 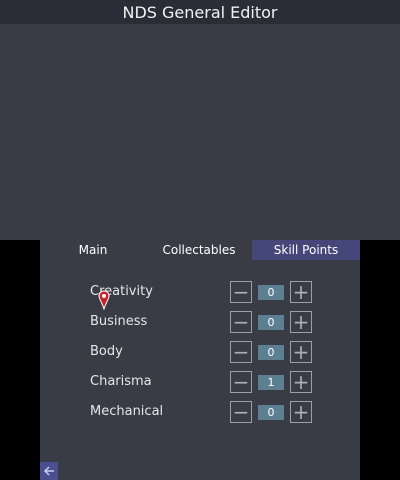 What do you see at coordinates (200, 352) in the screenshot?
I see `skill-row-body: Body − 0 +` at bounding box center [200, 352].